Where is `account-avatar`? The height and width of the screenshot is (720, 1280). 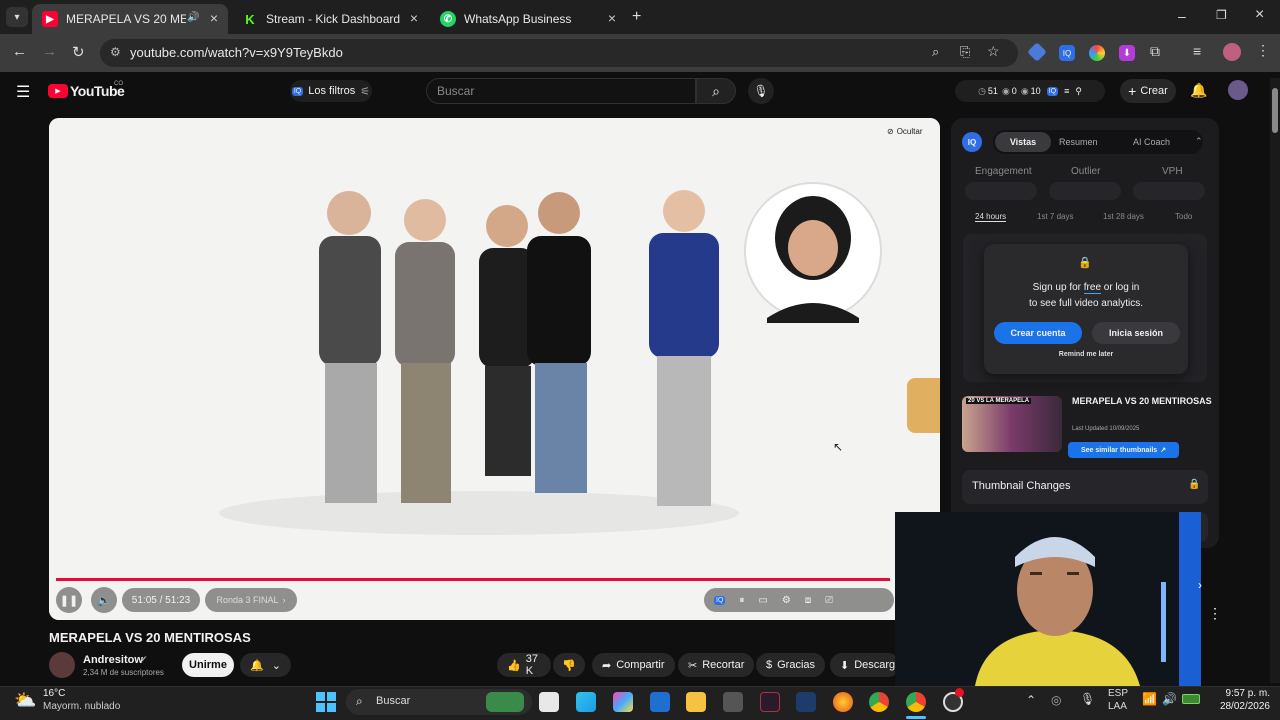
account-avatar is located at coordinates (1238, 90).